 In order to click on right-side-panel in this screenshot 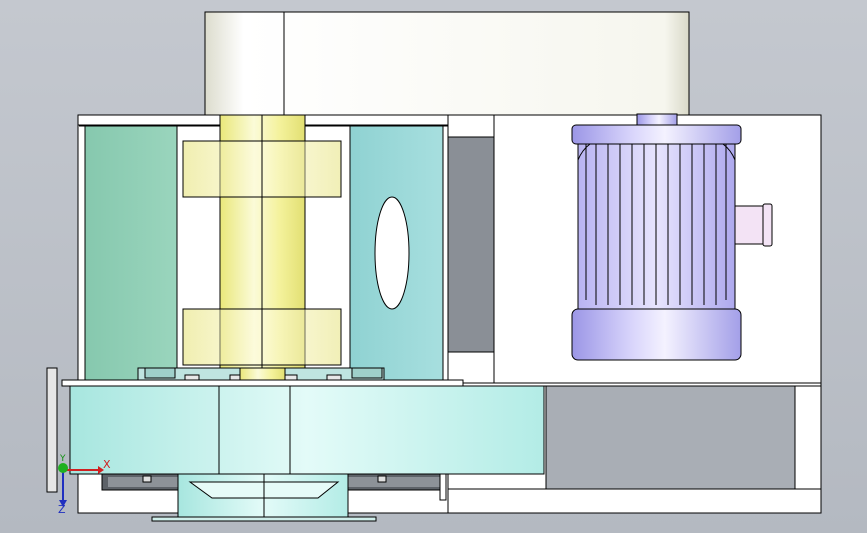, I will do `click(398, 254)`.